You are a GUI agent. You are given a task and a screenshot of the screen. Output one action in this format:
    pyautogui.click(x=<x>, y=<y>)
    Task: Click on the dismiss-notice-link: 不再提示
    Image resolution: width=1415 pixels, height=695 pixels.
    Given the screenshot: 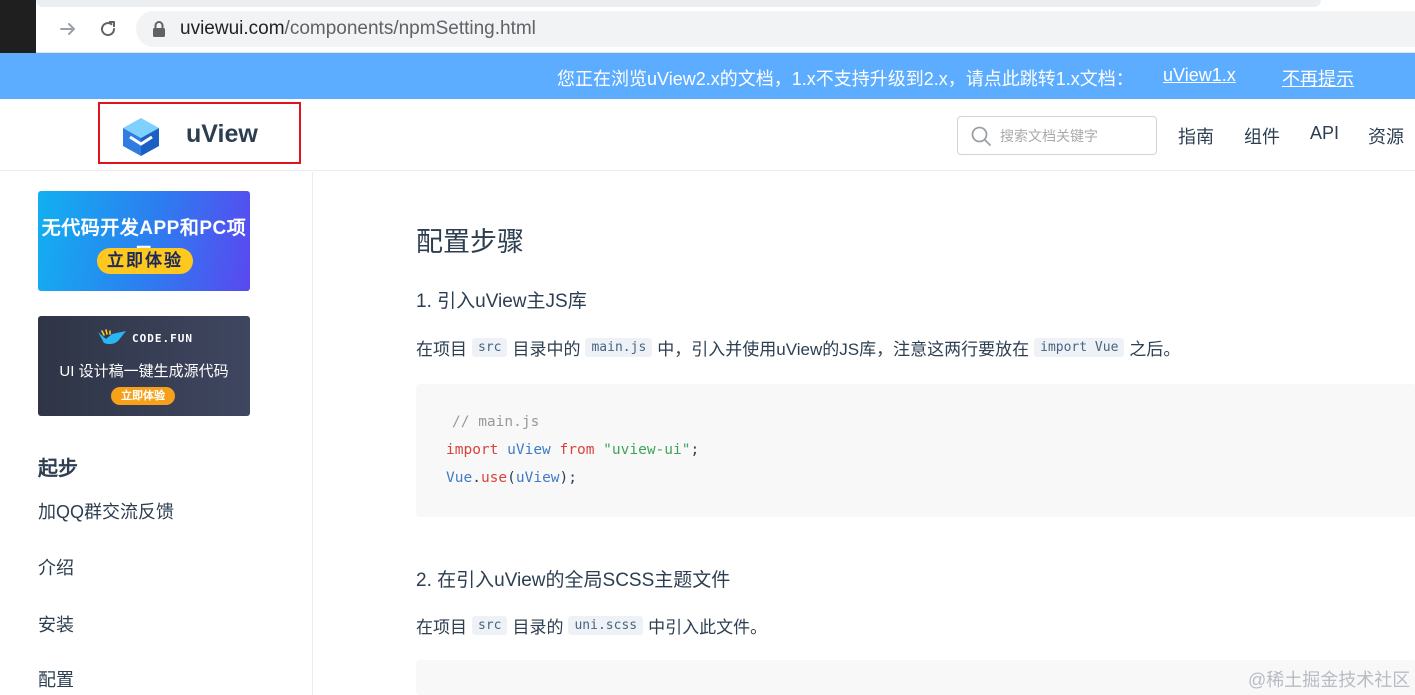 What is the action you would take?
    pyautogui.click(x=1318, y=78)
    